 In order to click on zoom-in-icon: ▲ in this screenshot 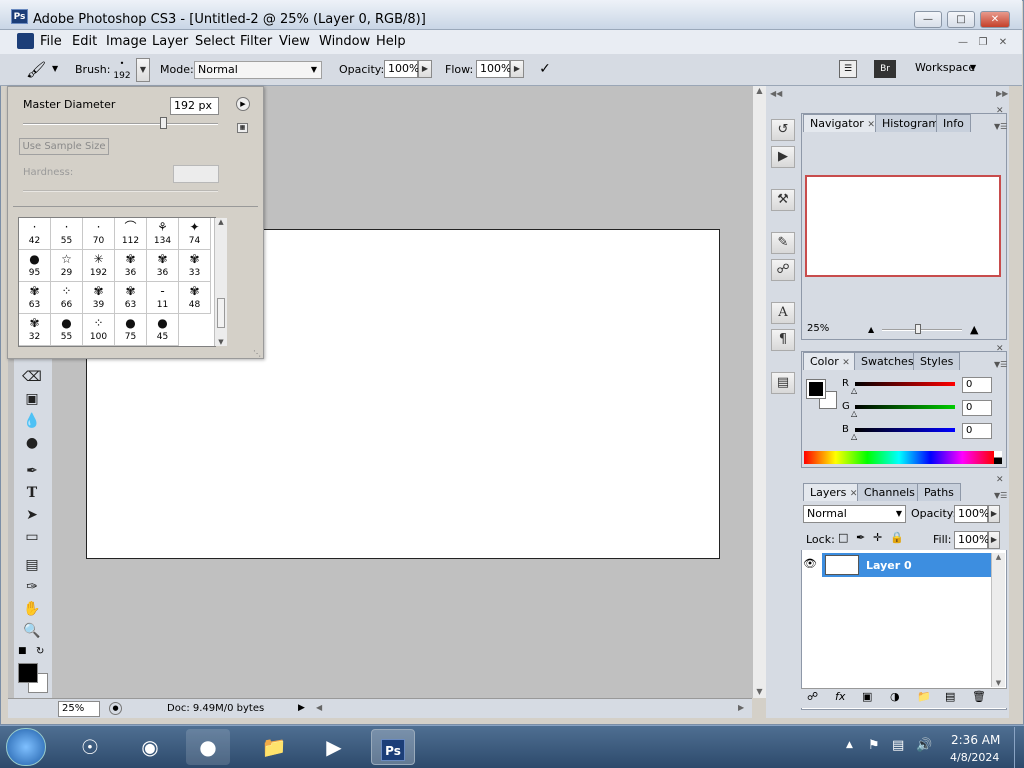, I will do `click(974, 329)`.